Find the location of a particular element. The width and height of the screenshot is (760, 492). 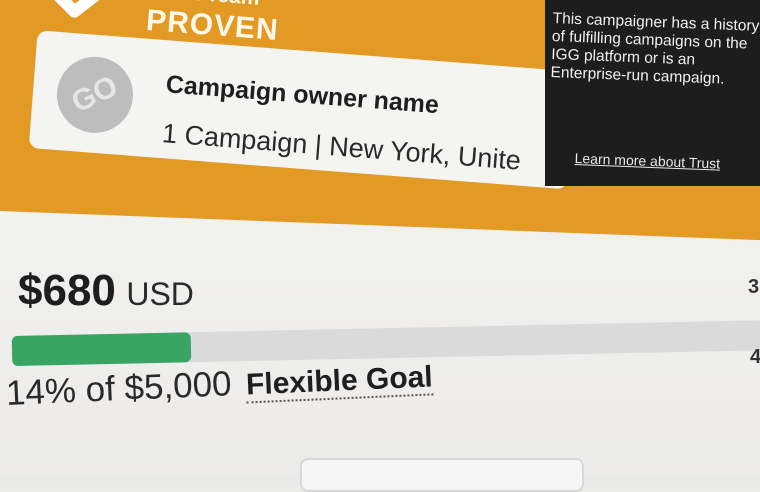

avatar-logo-text: GO is located at coordinates (94, 94).